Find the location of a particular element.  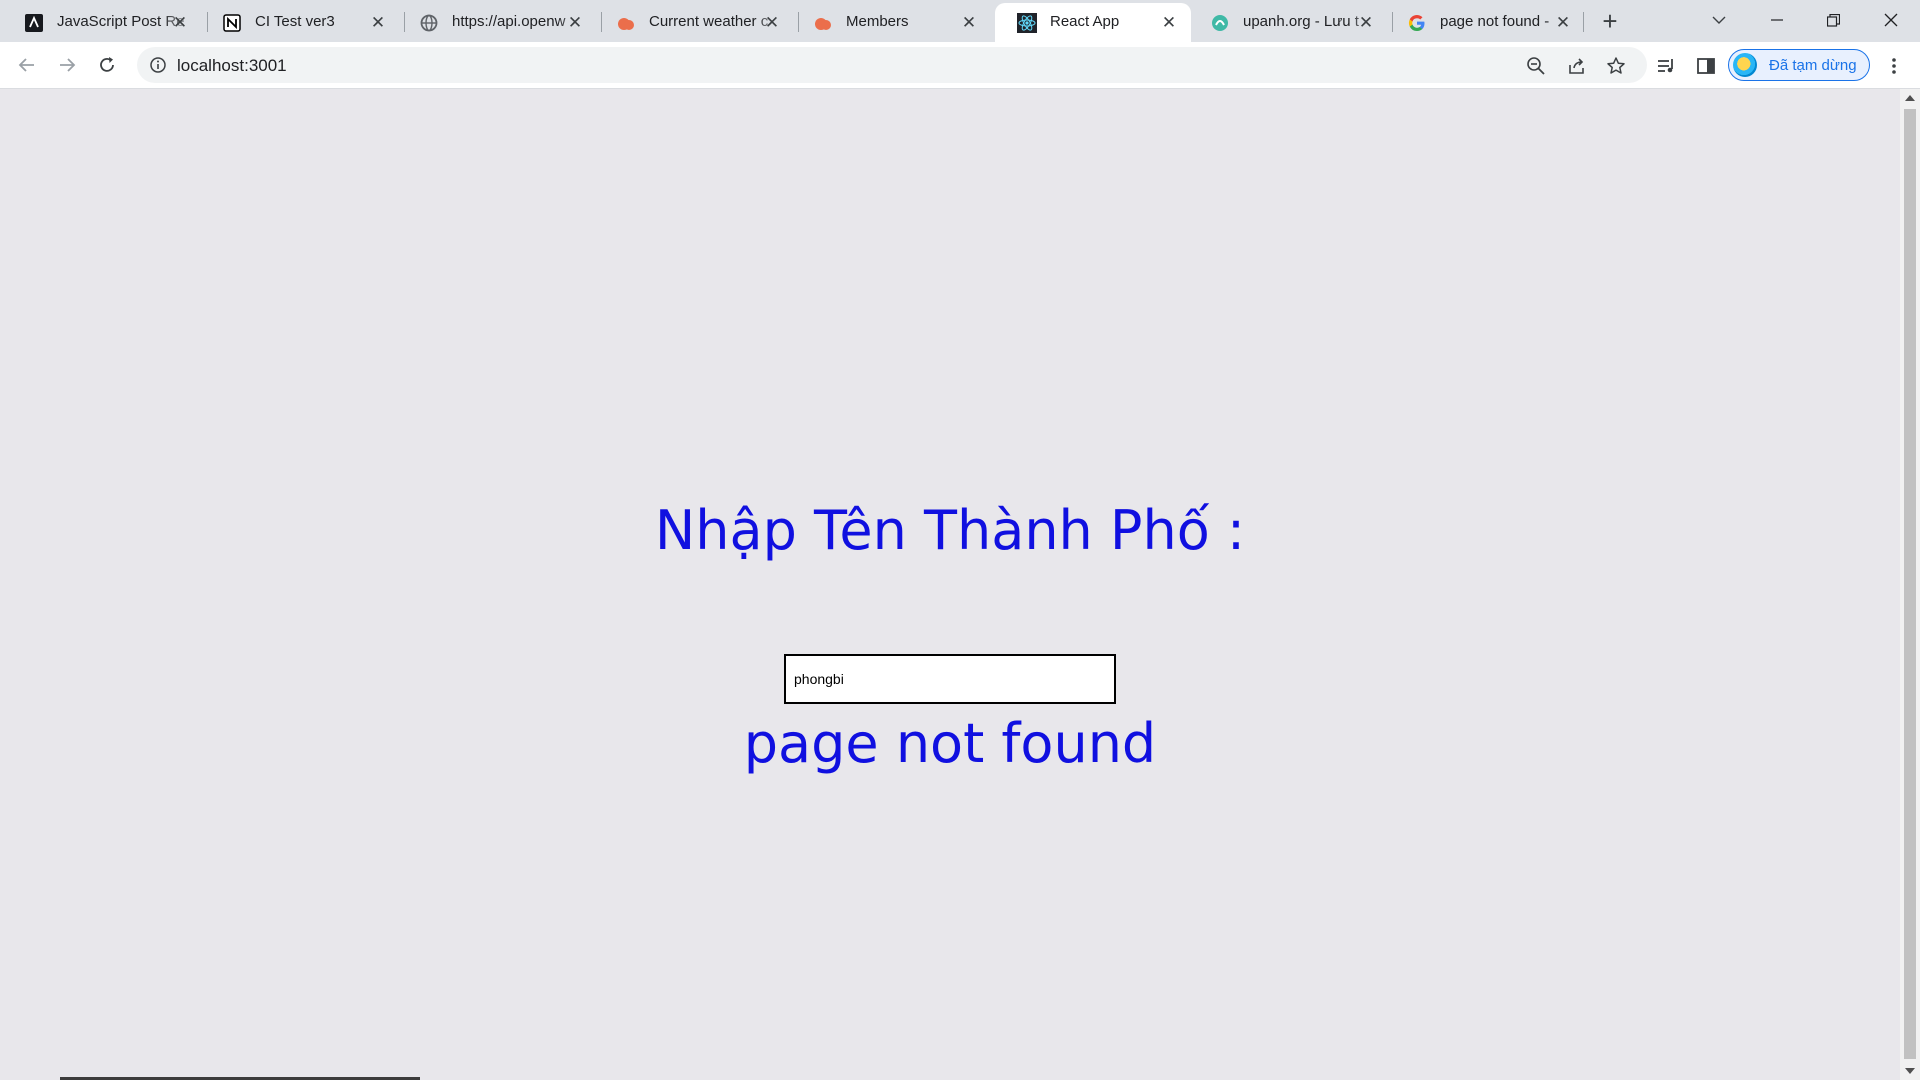

notion-icon is located at coordinates (232, 23).